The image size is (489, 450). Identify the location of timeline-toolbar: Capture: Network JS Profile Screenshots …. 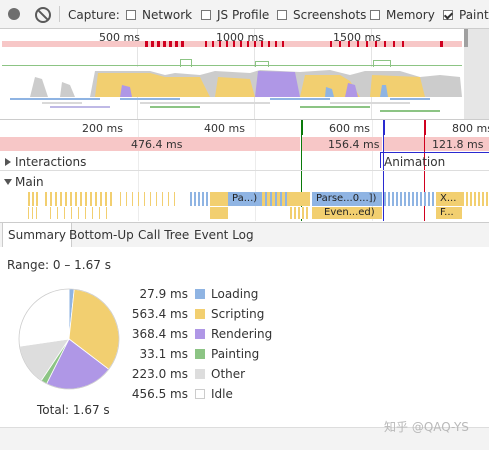
(244, 14).